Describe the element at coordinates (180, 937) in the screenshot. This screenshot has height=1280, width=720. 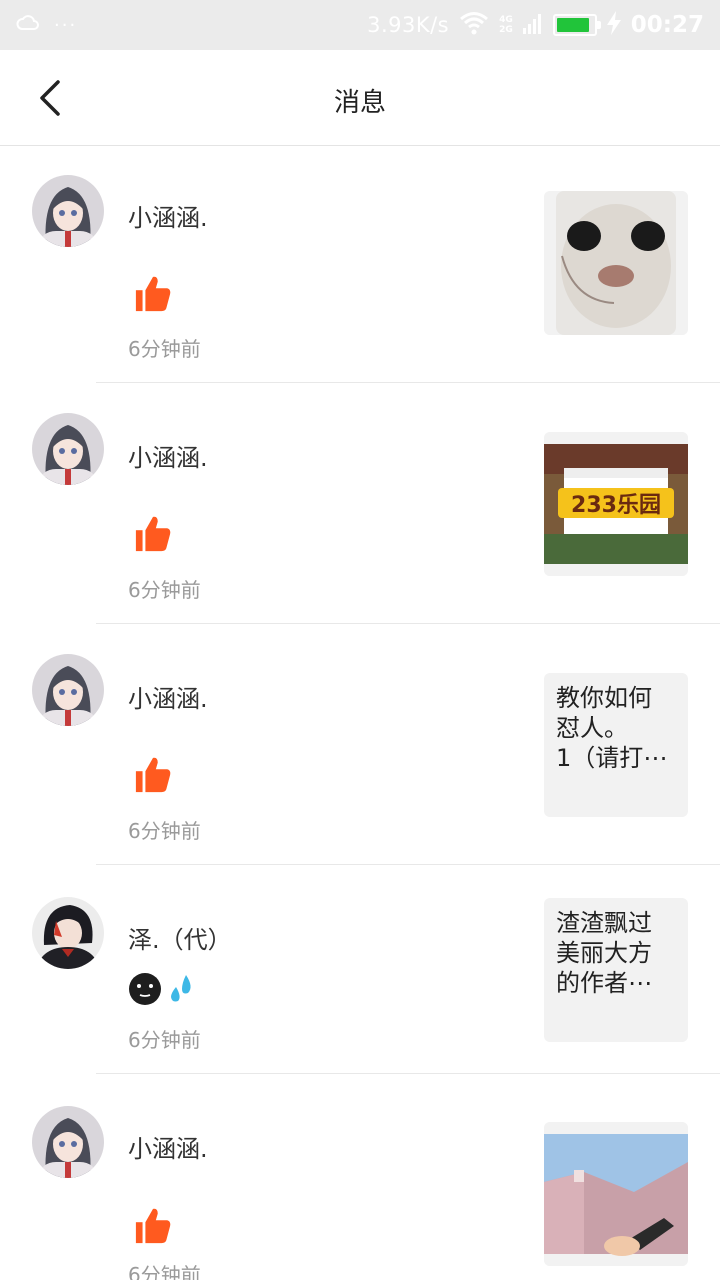
I see `username: 泽.（代）` at that location.